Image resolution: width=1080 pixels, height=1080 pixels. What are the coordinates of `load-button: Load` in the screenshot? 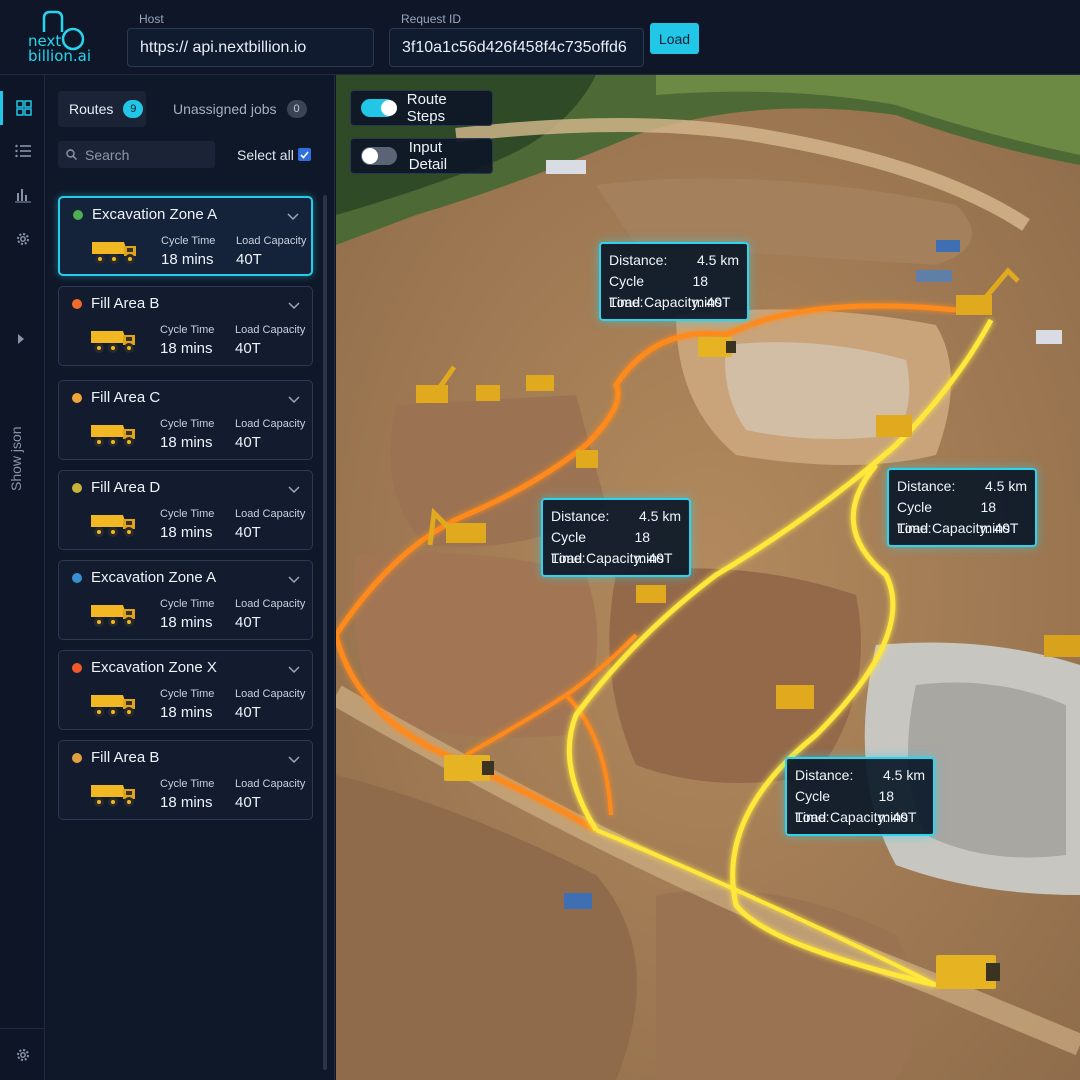 It's located at (674, 38).